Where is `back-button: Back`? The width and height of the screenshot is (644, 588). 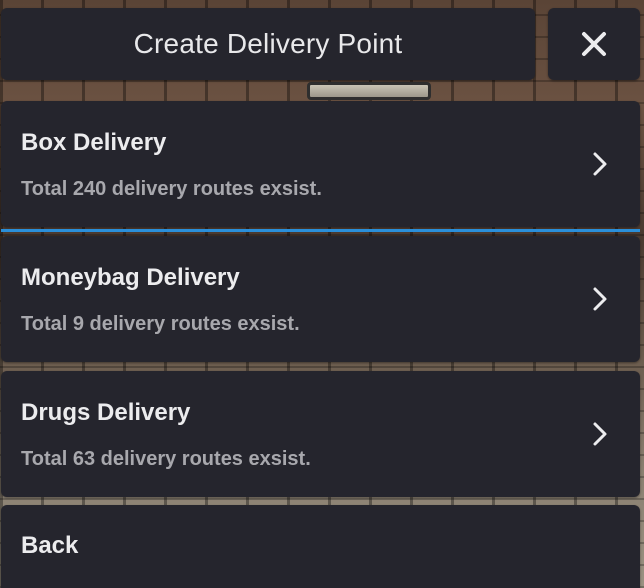
back-button: Back is located at coordinates (320, 546).